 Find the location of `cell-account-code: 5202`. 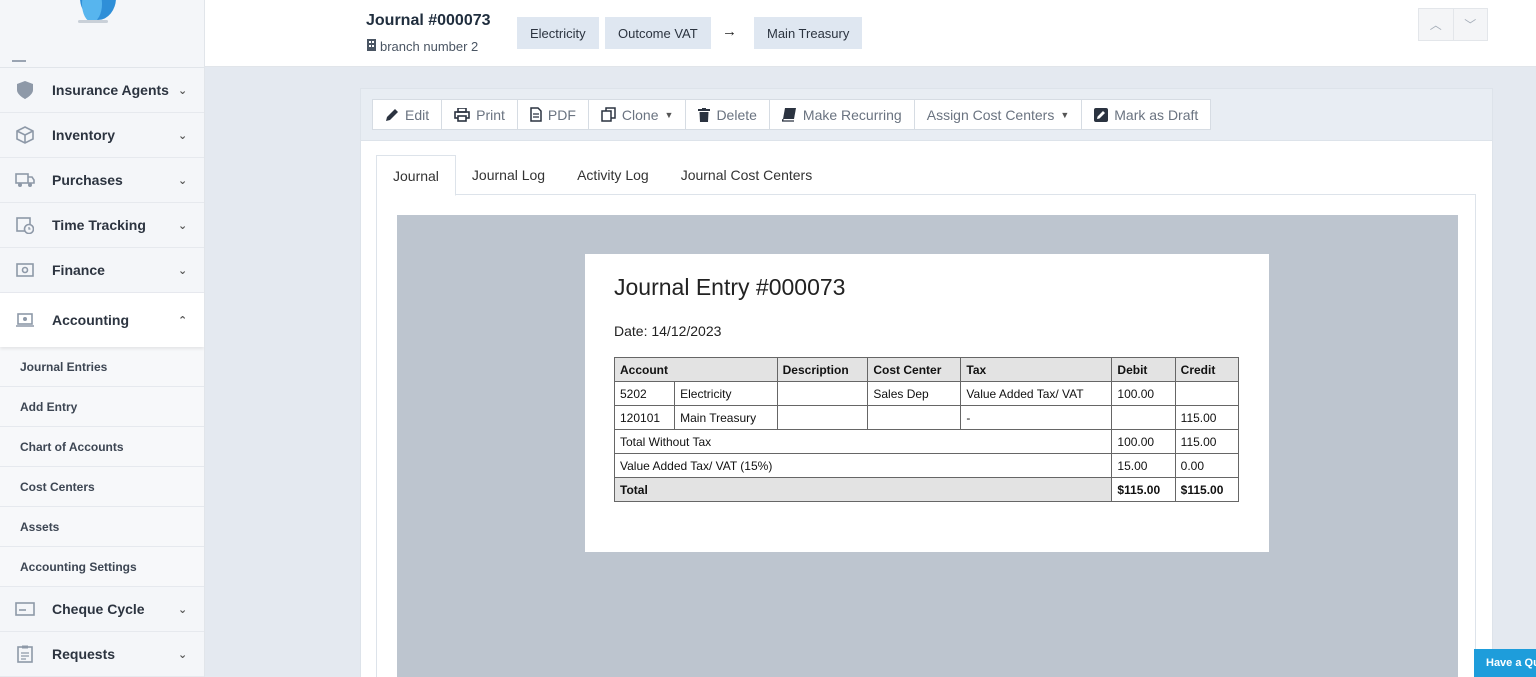

cell-account-code: 5202 is located at coordinates (644, 393).